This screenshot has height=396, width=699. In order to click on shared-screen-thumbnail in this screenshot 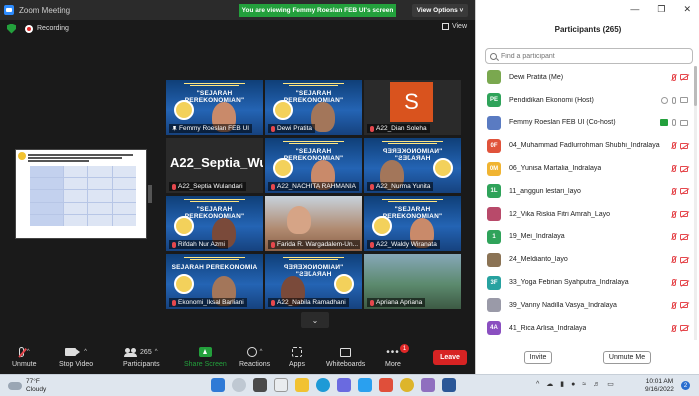, I will do `click(81, 194)`.